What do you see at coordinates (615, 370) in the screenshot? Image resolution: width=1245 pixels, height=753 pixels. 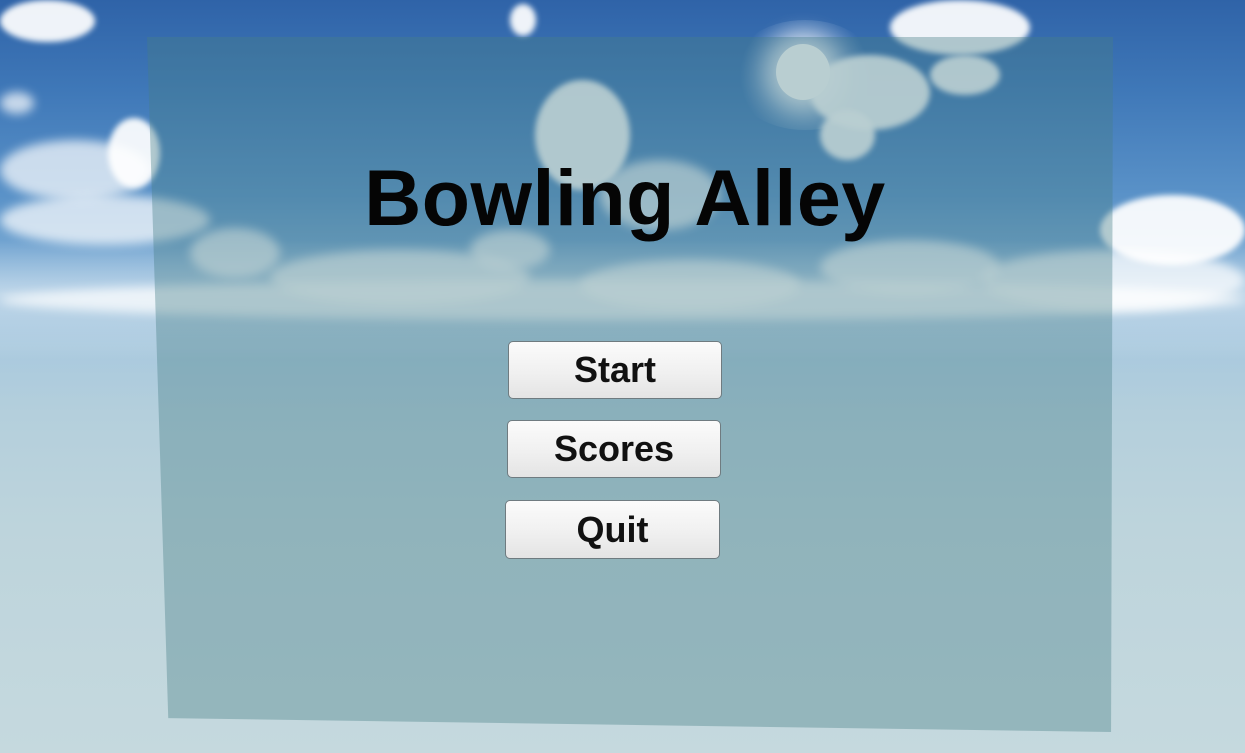 I see `start-button: Start` at bounding box center [615, 370].